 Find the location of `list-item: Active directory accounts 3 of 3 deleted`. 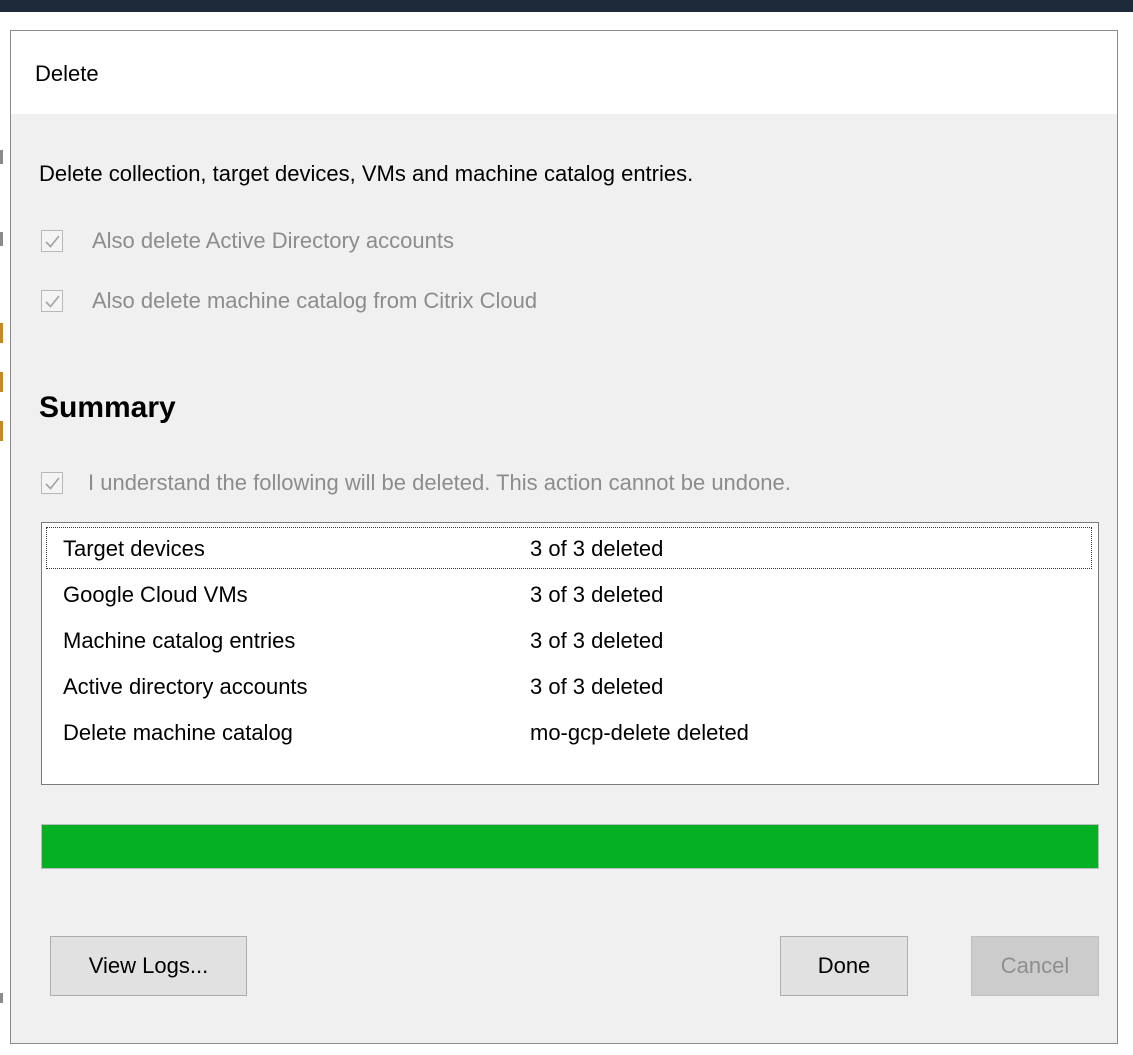

list-item: Active directory accounts 3 of 3 deleted is located at coordinates (569, 686).